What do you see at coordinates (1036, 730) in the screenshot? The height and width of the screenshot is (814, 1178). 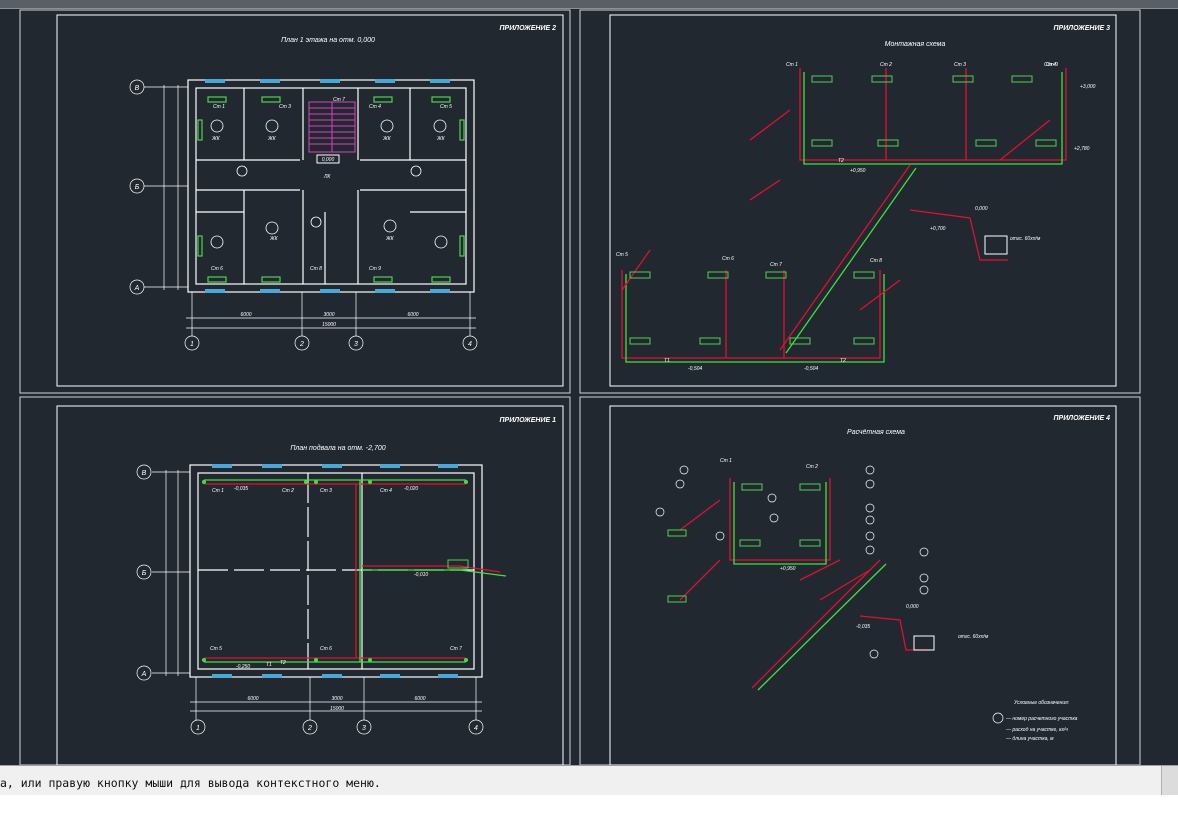 I see `legend-item: — расход на участке, кг/ч` at bounding box center [1036, 730].